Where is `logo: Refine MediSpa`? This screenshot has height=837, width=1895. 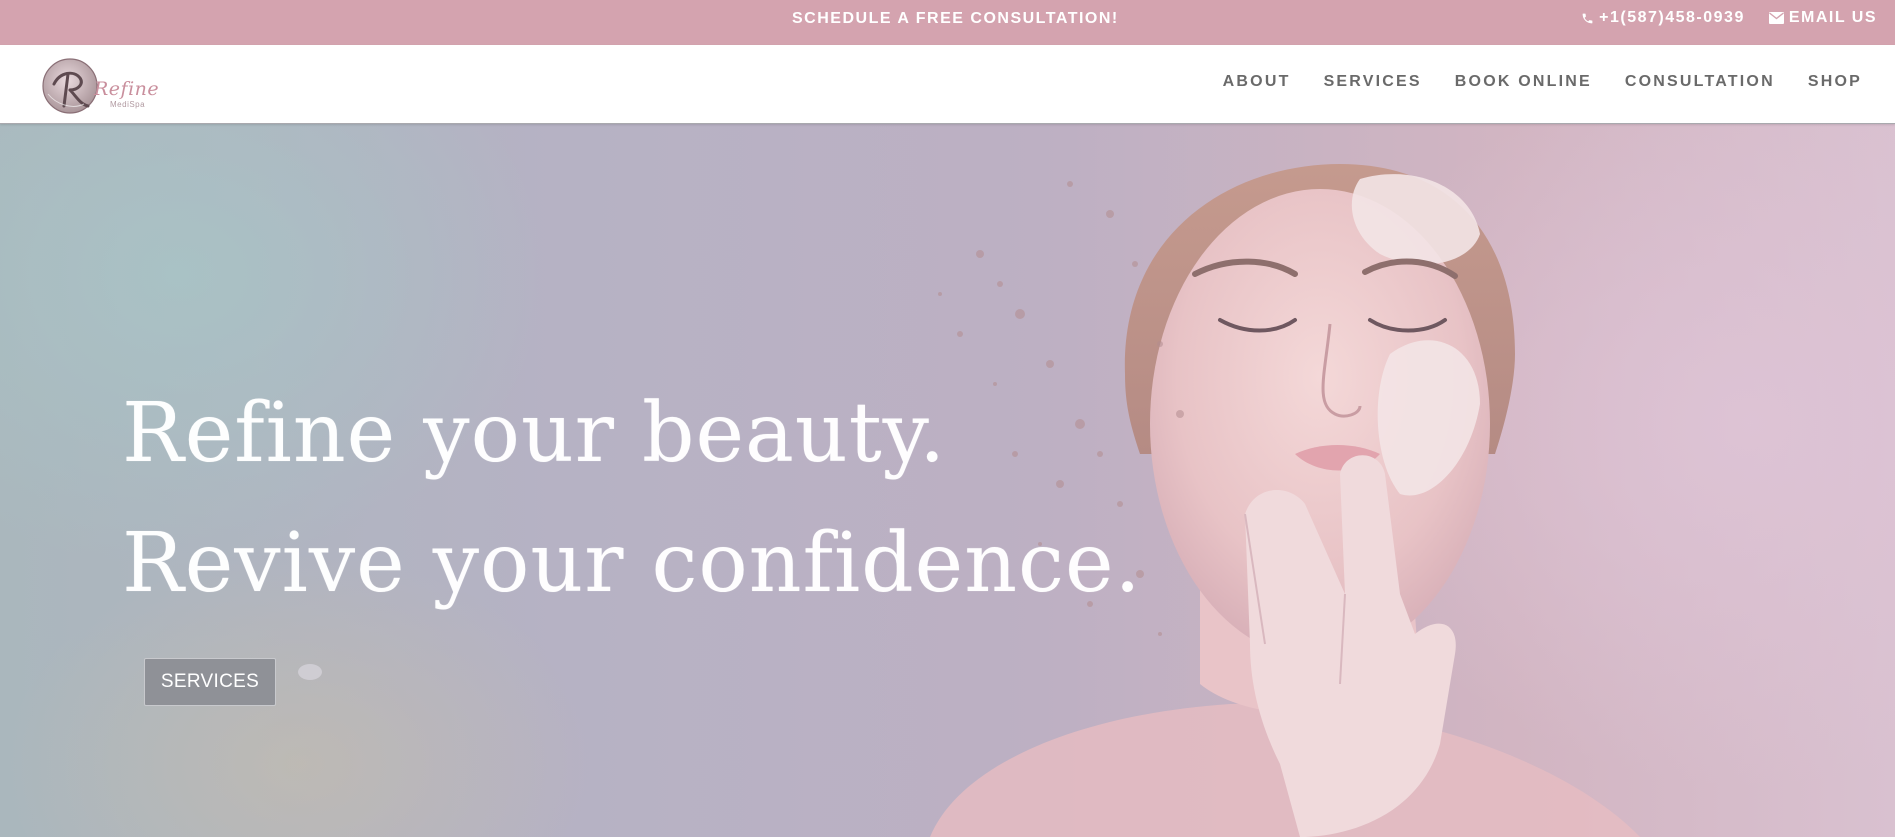
logo: Refine MediSpa is located at coordinates (102, 86).